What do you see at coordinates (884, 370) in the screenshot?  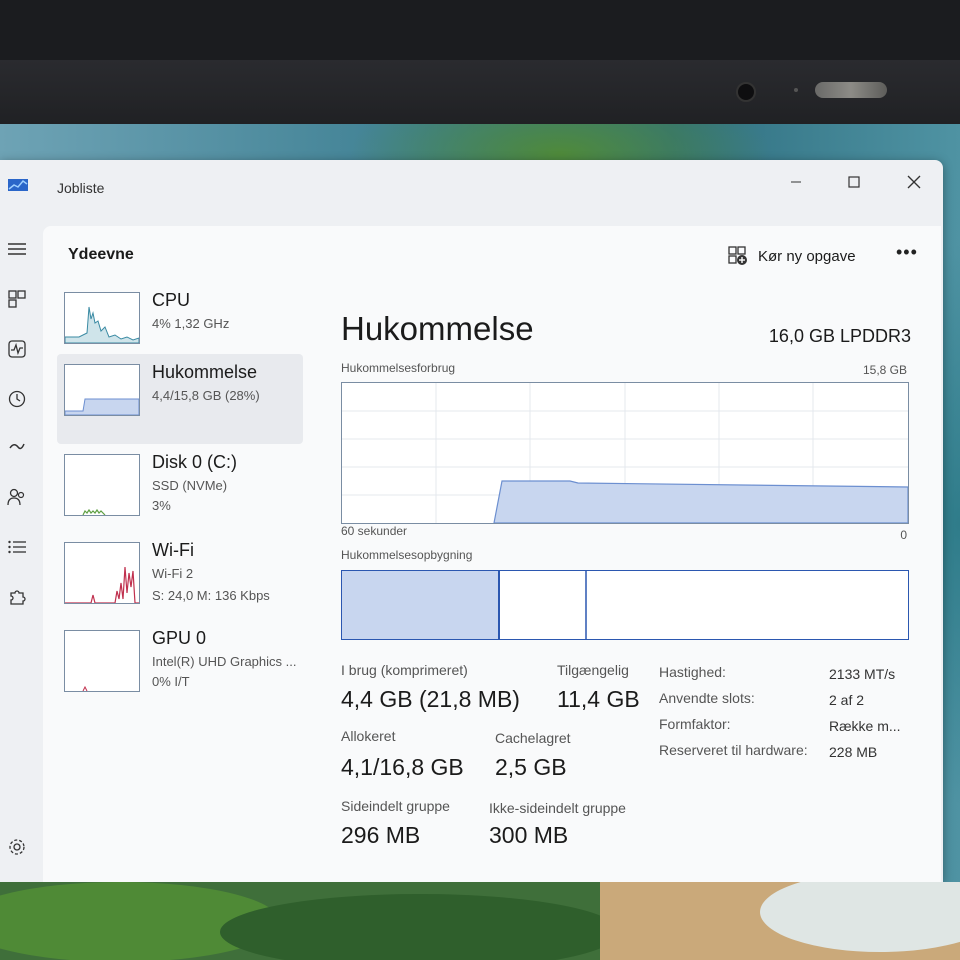 I see `usage-graph-max: 15,8 GB` at bounding box center [884, 370].